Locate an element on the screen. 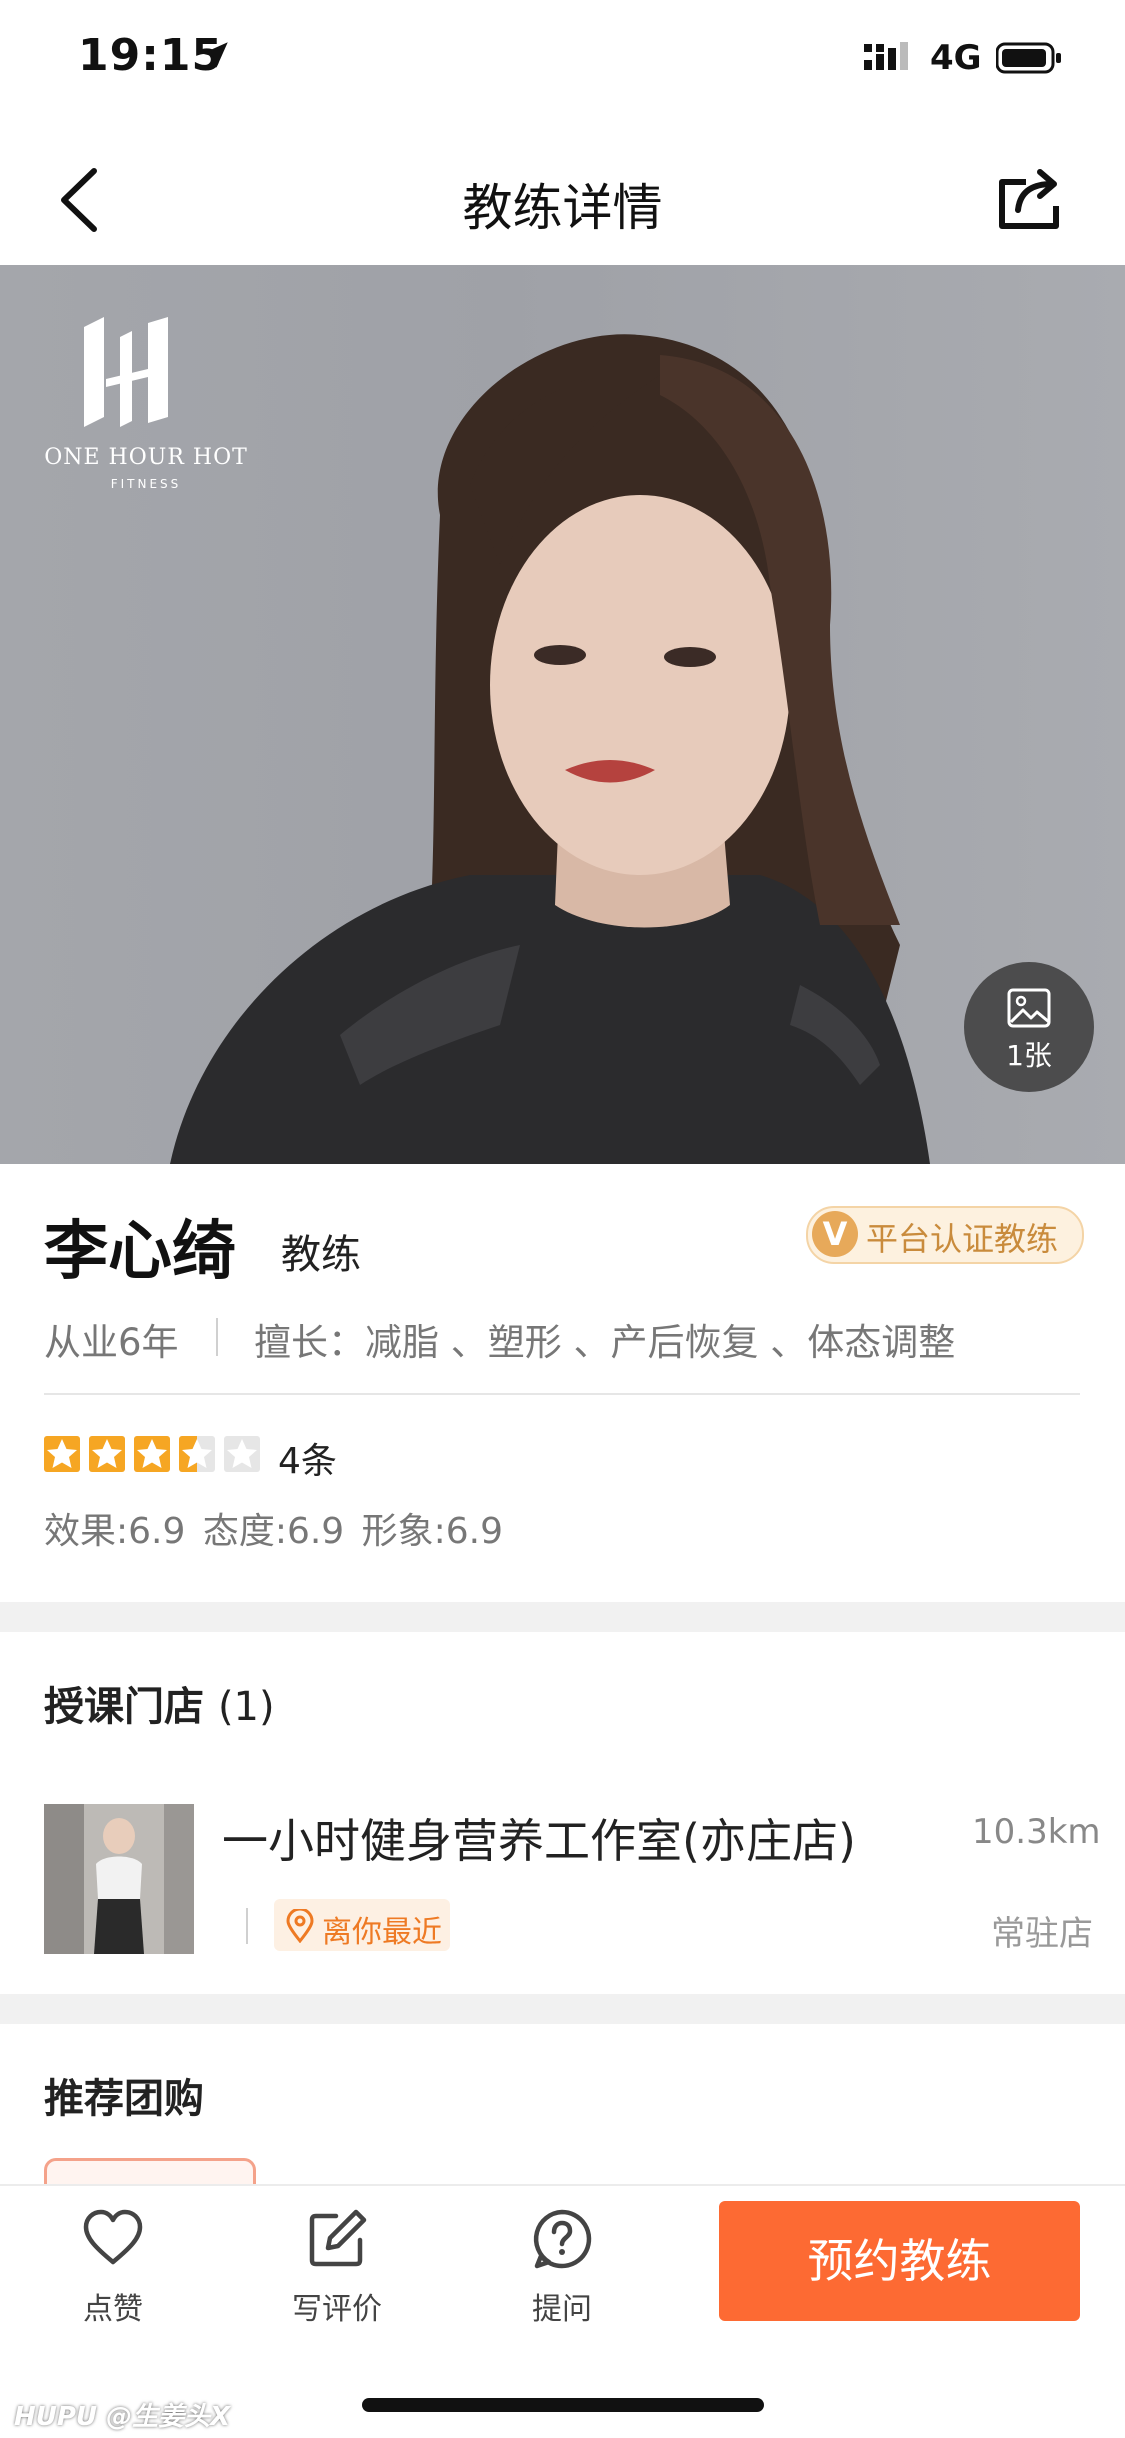 The width and height of the screenshot is (1125, 2438). coach-name: 李心绮 is located at coordinates (140, 1252).